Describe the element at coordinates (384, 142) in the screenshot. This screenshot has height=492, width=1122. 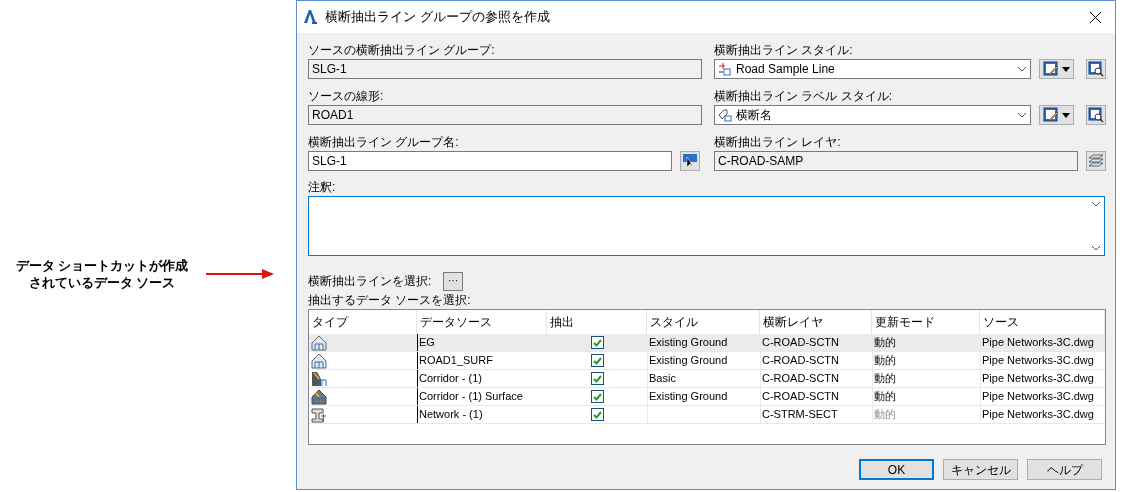
I see `field-label: 横断抽出ライン グループ名:` at that location.